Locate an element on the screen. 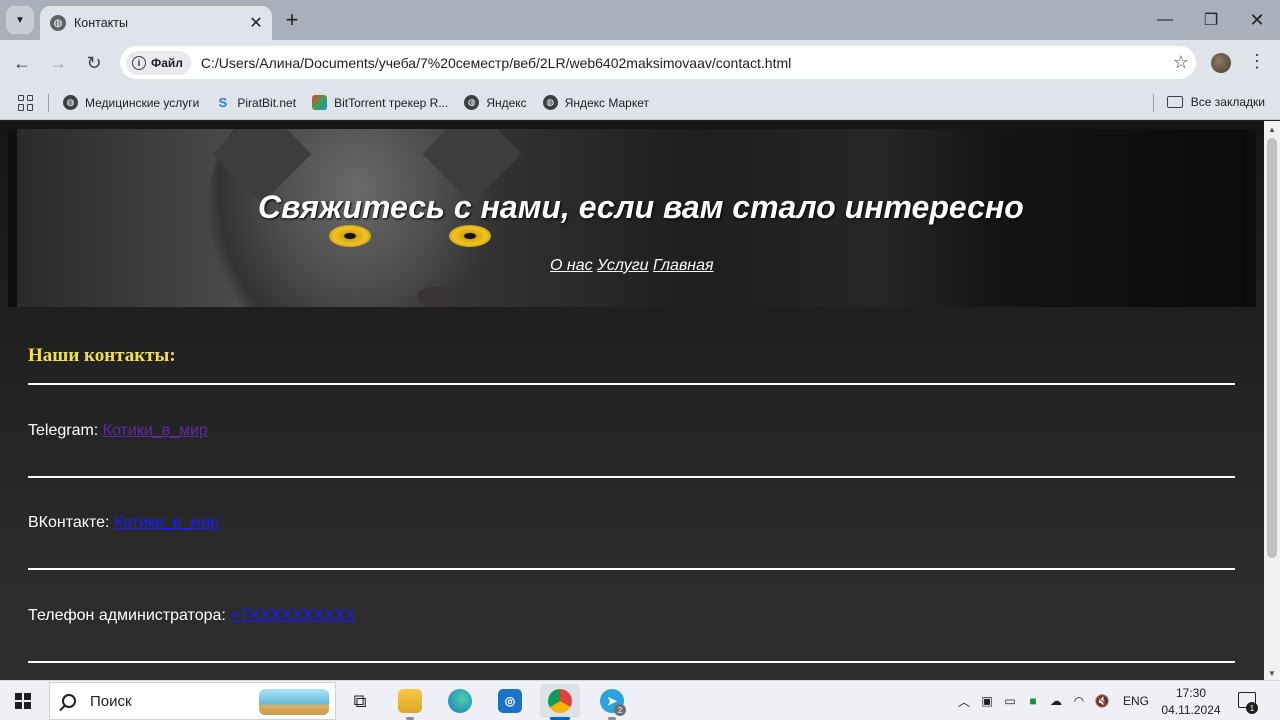 The image size is (1280, 720). site-navigation: О нас Услуги Главная is located at coordinates (632, 266).